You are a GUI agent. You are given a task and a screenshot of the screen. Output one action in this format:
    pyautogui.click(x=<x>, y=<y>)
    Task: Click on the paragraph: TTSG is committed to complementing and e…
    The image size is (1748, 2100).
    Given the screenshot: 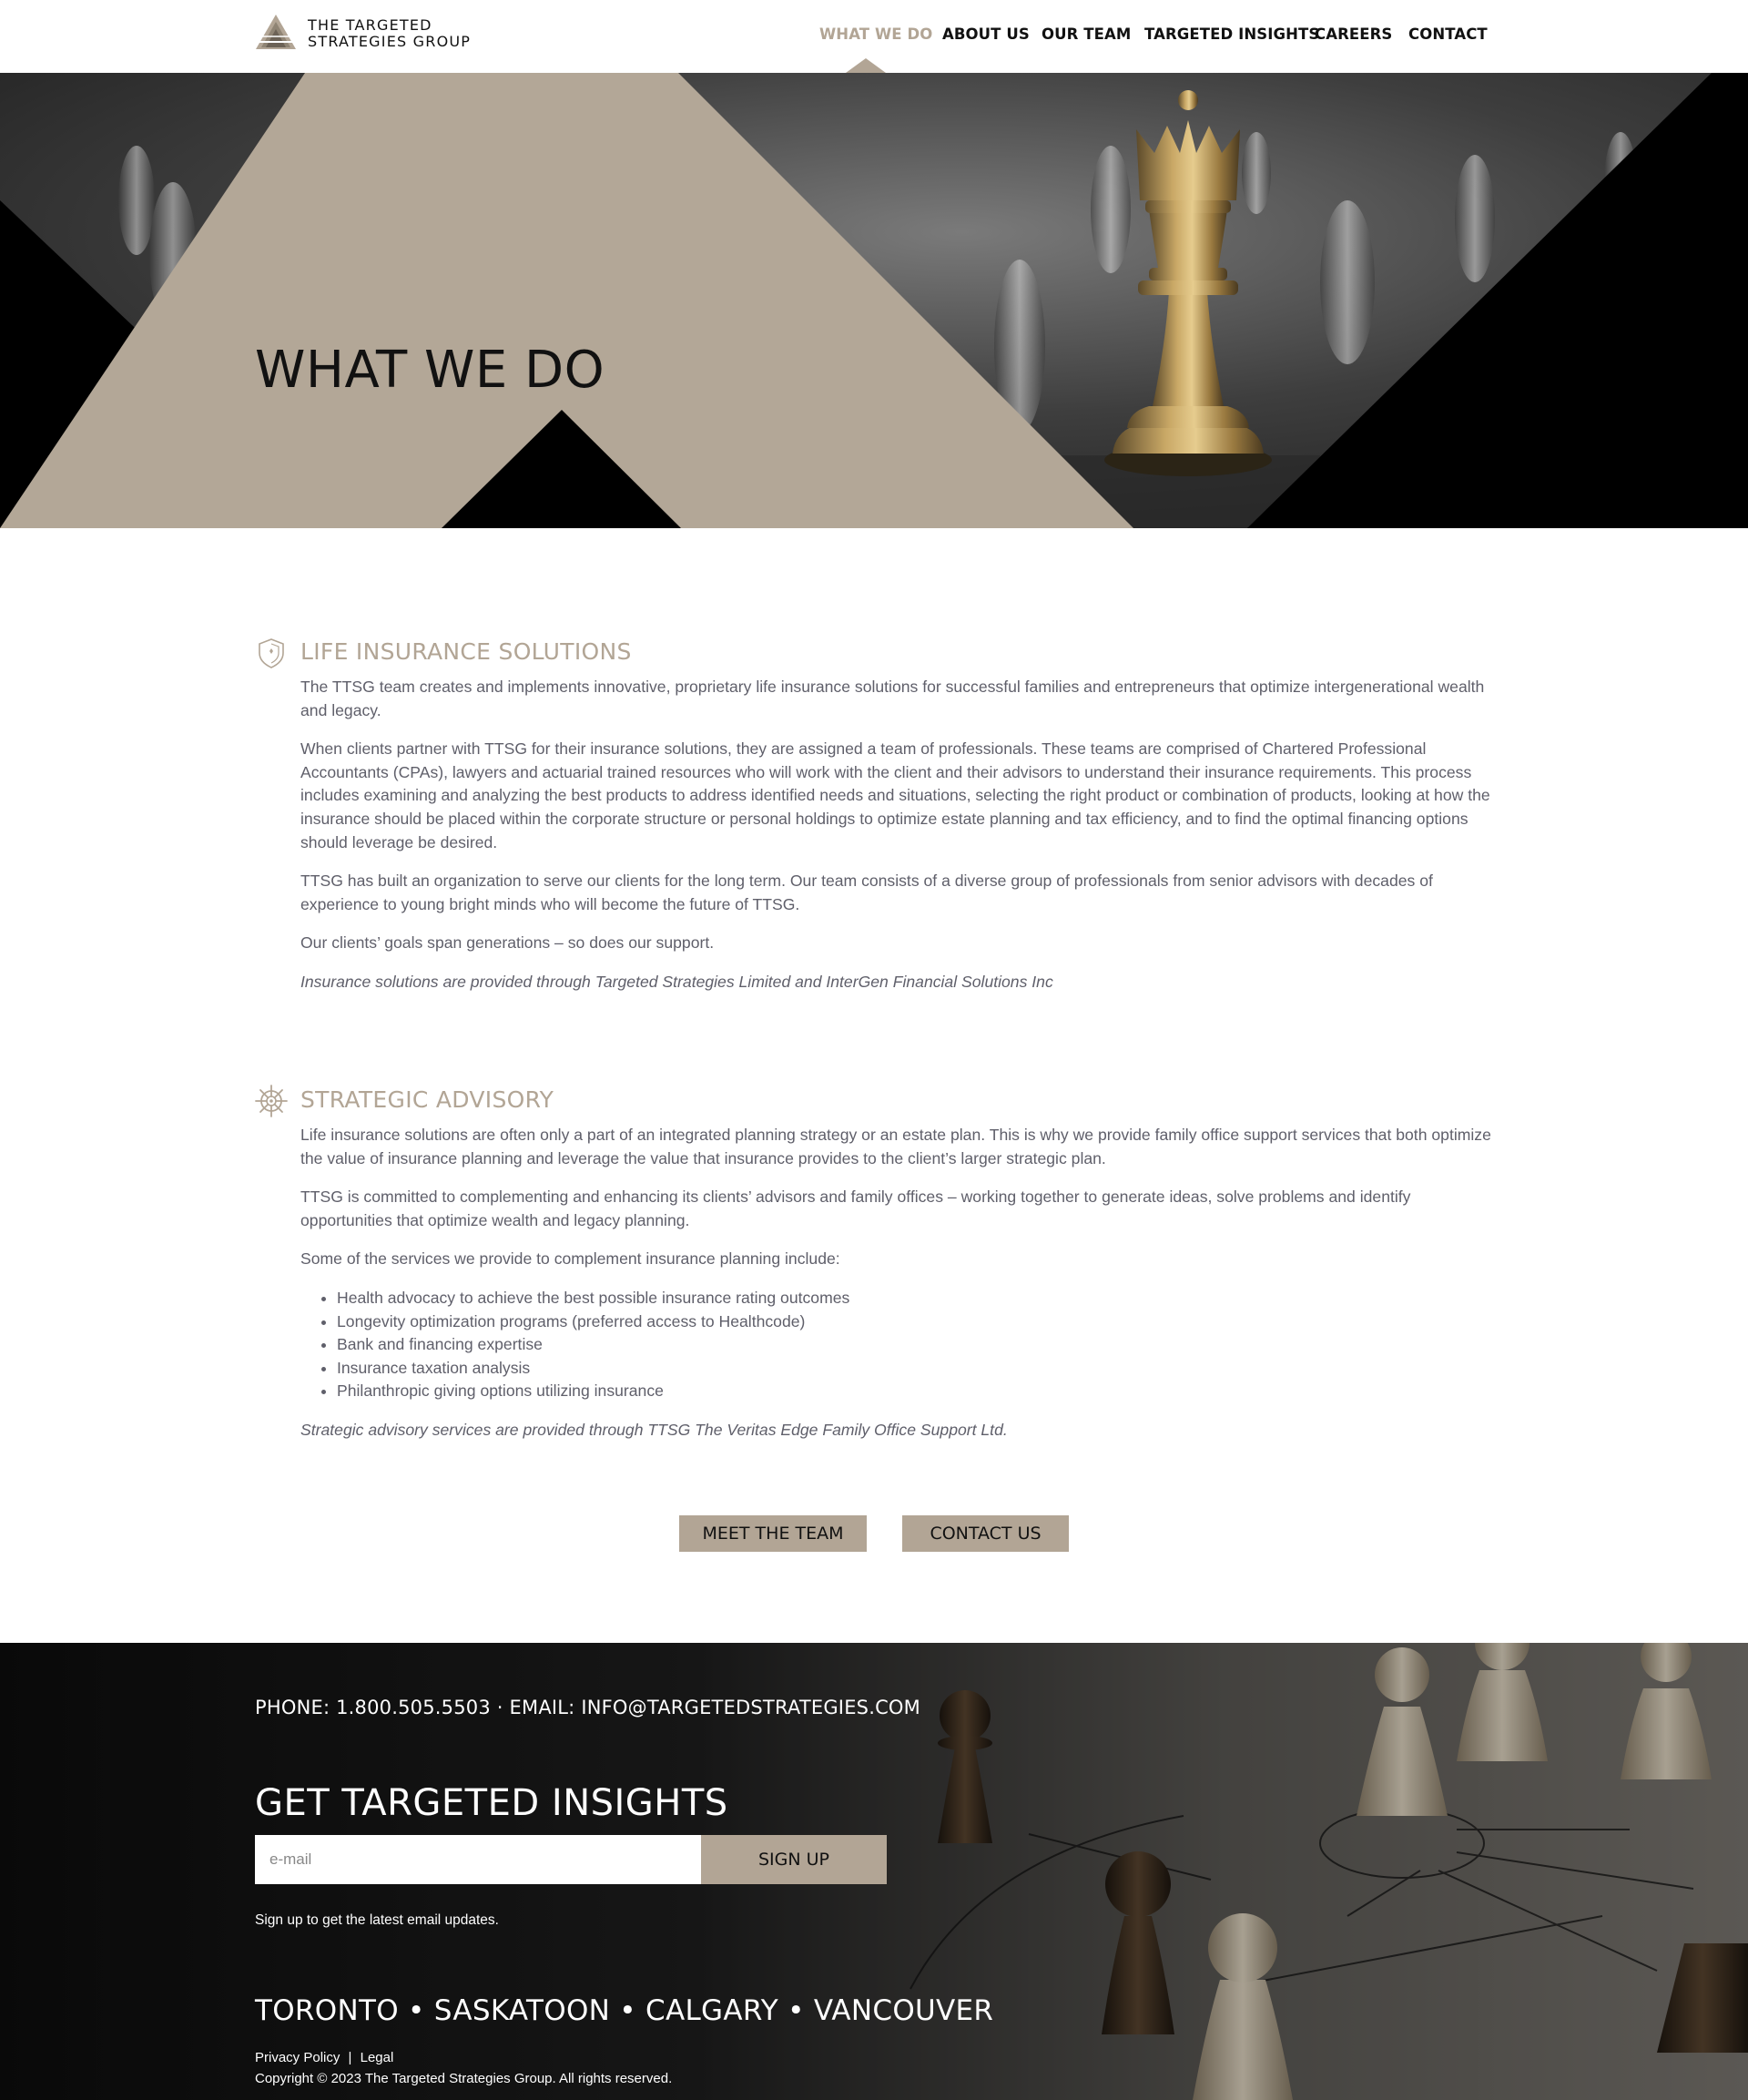 What is the action you would take?
    pyautogui.click(x=855, y=1208)
    